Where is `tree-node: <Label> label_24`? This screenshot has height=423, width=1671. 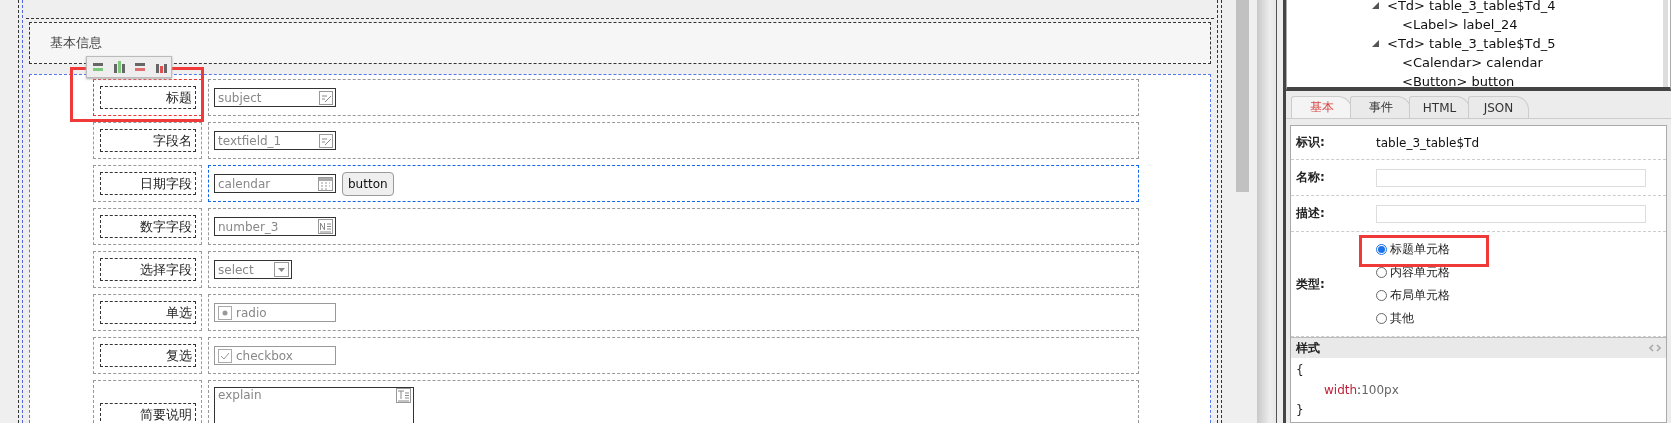 tree-node: <Label> label_24 is located at coordinates (1460, 24).